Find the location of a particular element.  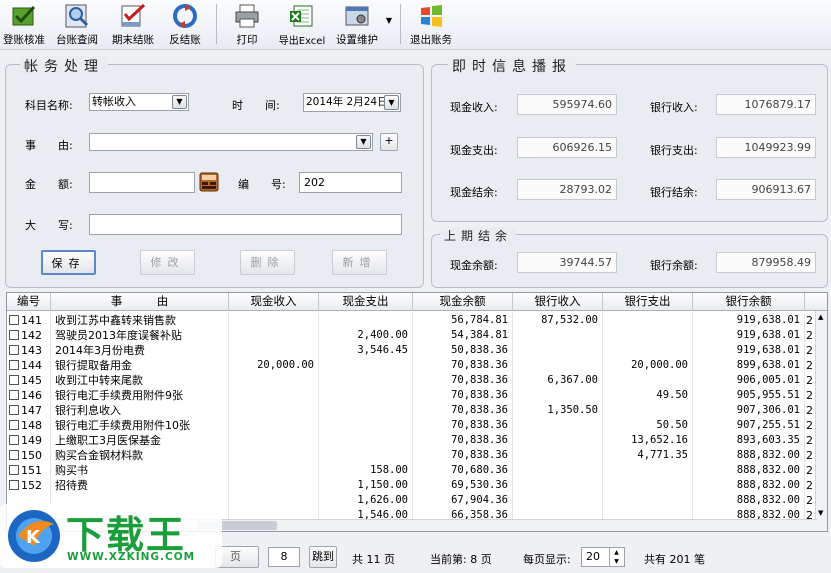

add-event-button: + is located at coordinates (389, 142).